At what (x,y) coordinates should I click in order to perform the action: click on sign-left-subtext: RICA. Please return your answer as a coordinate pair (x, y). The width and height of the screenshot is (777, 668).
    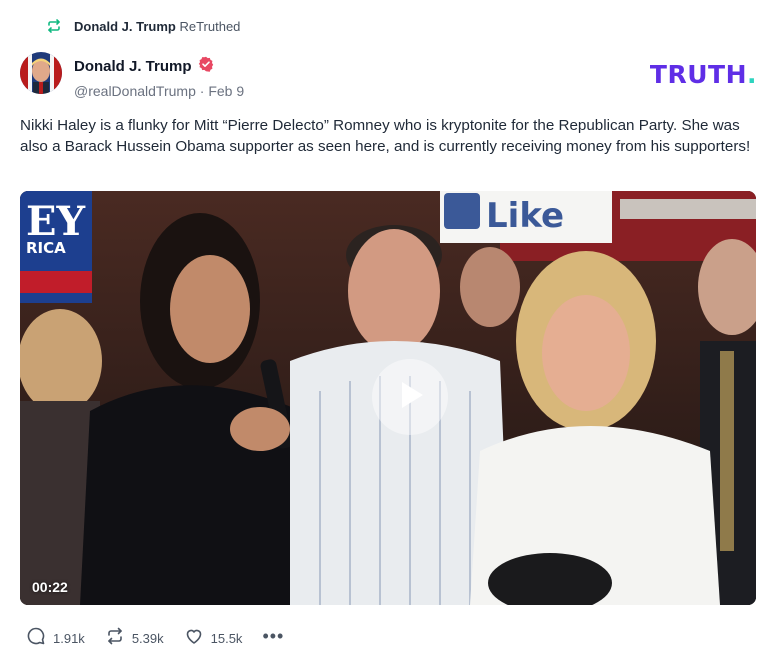
    Looking at the image, I should click on (46, 248).